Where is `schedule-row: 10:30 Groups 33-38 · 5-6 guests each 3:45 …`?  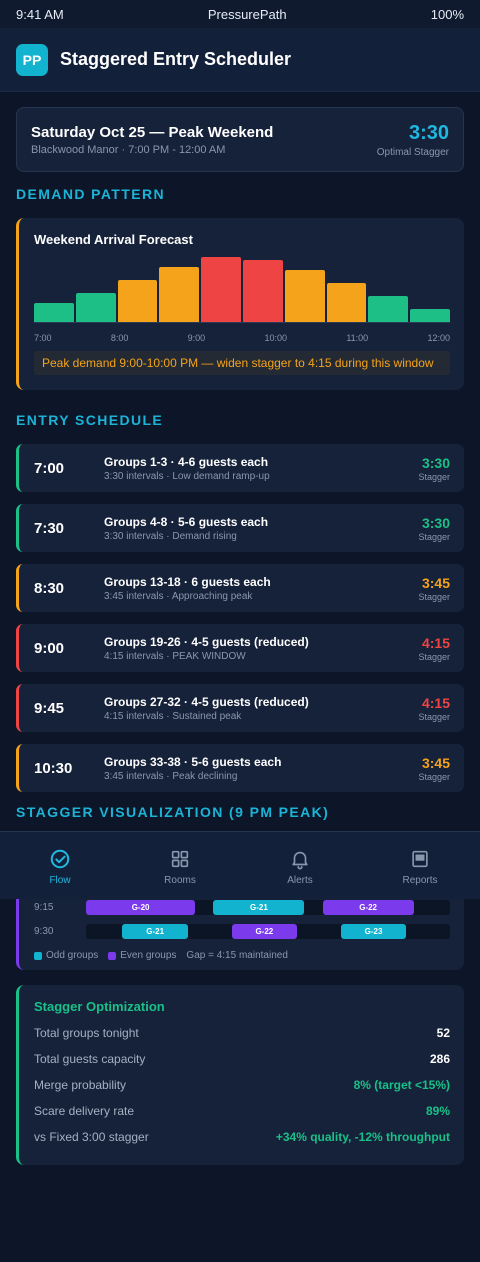
schedule-row: 10:30 Groups 33-38 · 5-6 guests each 3:45 … is located at coordinates (240, 768).